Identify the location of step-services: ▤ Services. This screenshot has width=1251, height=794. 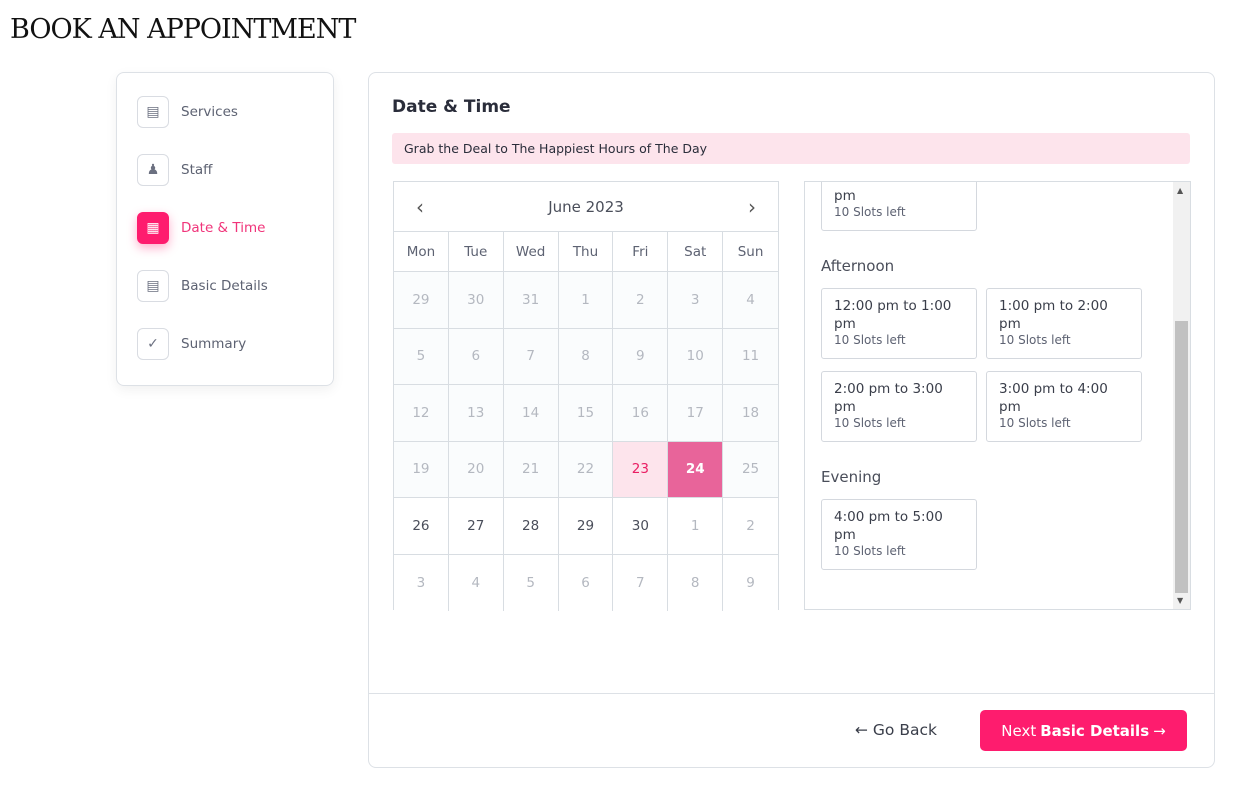
(187, 112).